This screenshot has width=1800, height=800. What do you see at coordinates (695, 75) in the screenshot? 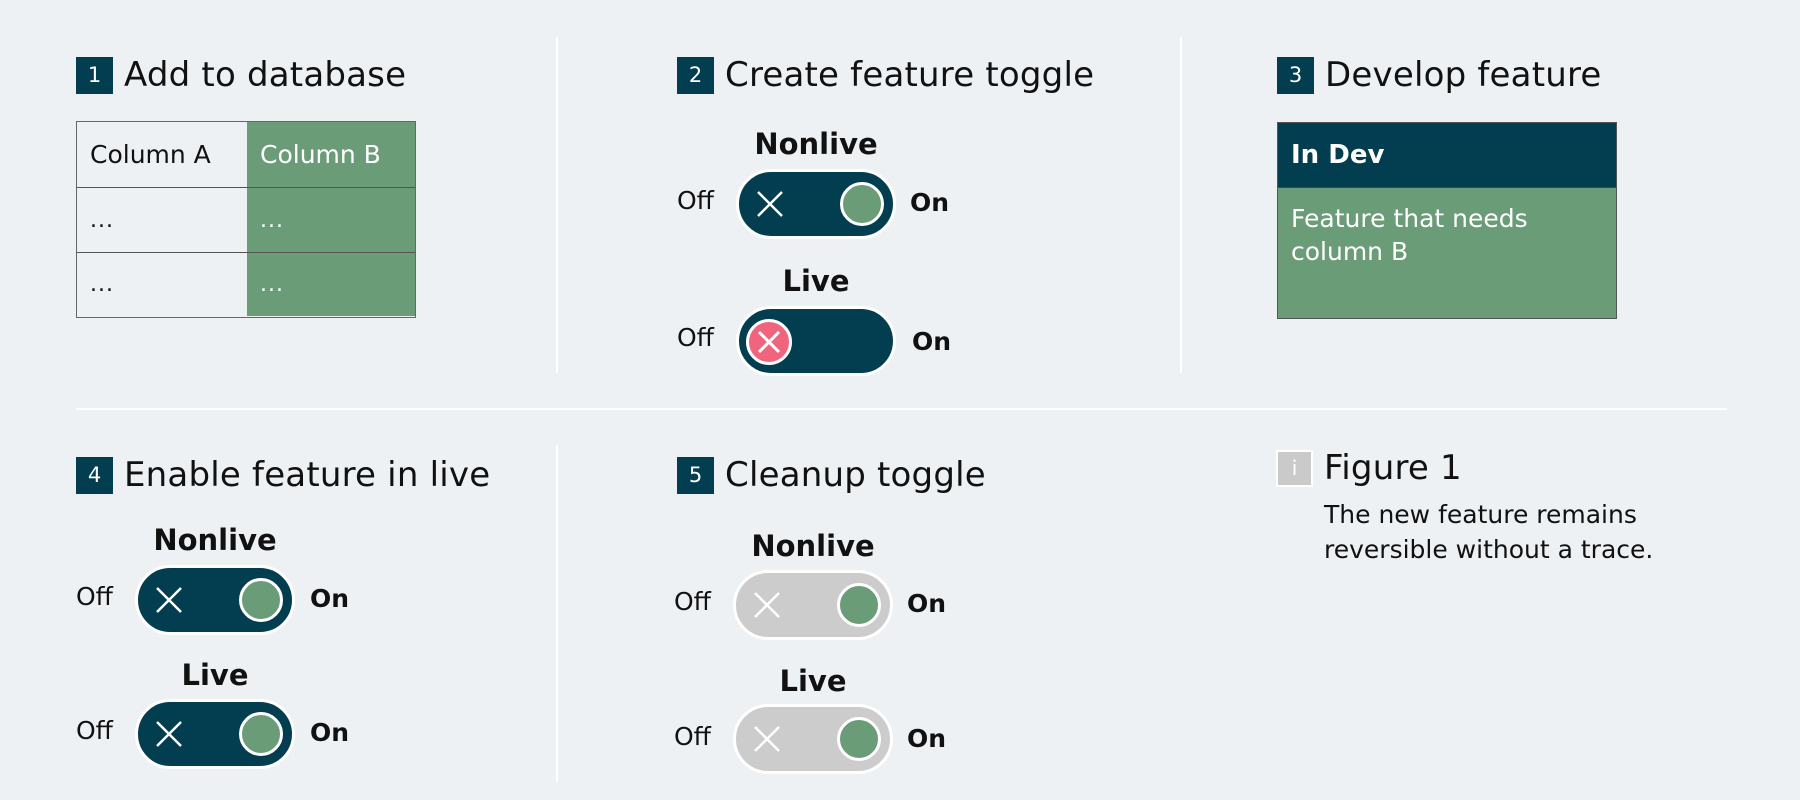
I see `step-number-badge: 2` at bounding box center [695, 75].